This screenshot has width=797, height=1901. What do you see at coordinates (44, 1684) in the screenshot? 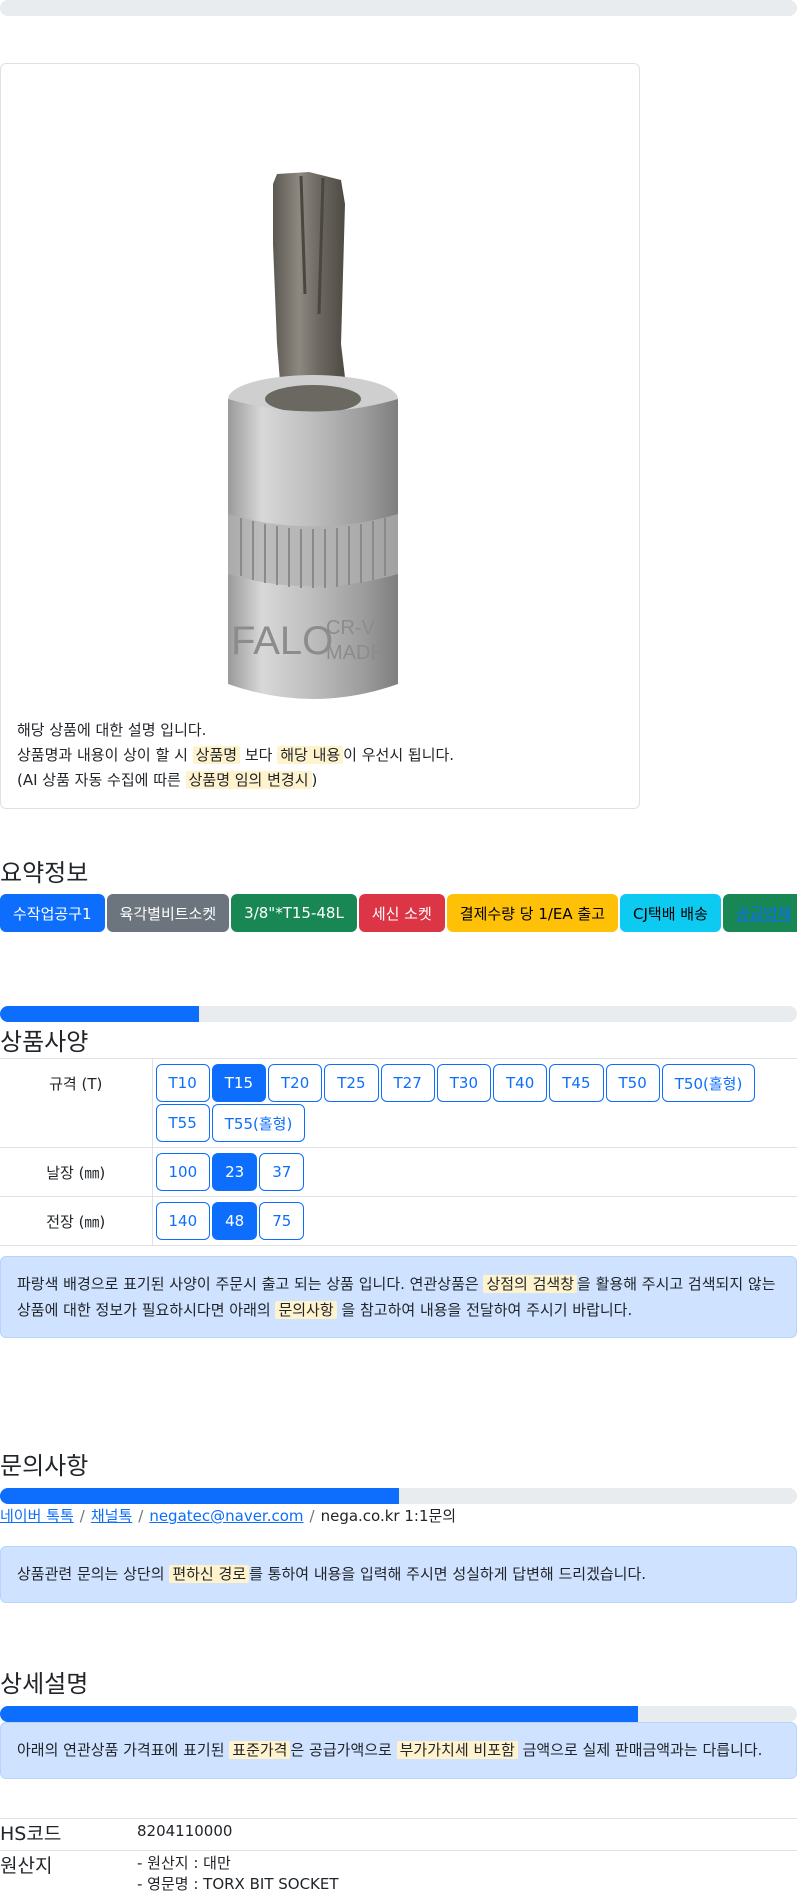
I see `detail-title: 상세설명` at bounding box center [44, 1684].